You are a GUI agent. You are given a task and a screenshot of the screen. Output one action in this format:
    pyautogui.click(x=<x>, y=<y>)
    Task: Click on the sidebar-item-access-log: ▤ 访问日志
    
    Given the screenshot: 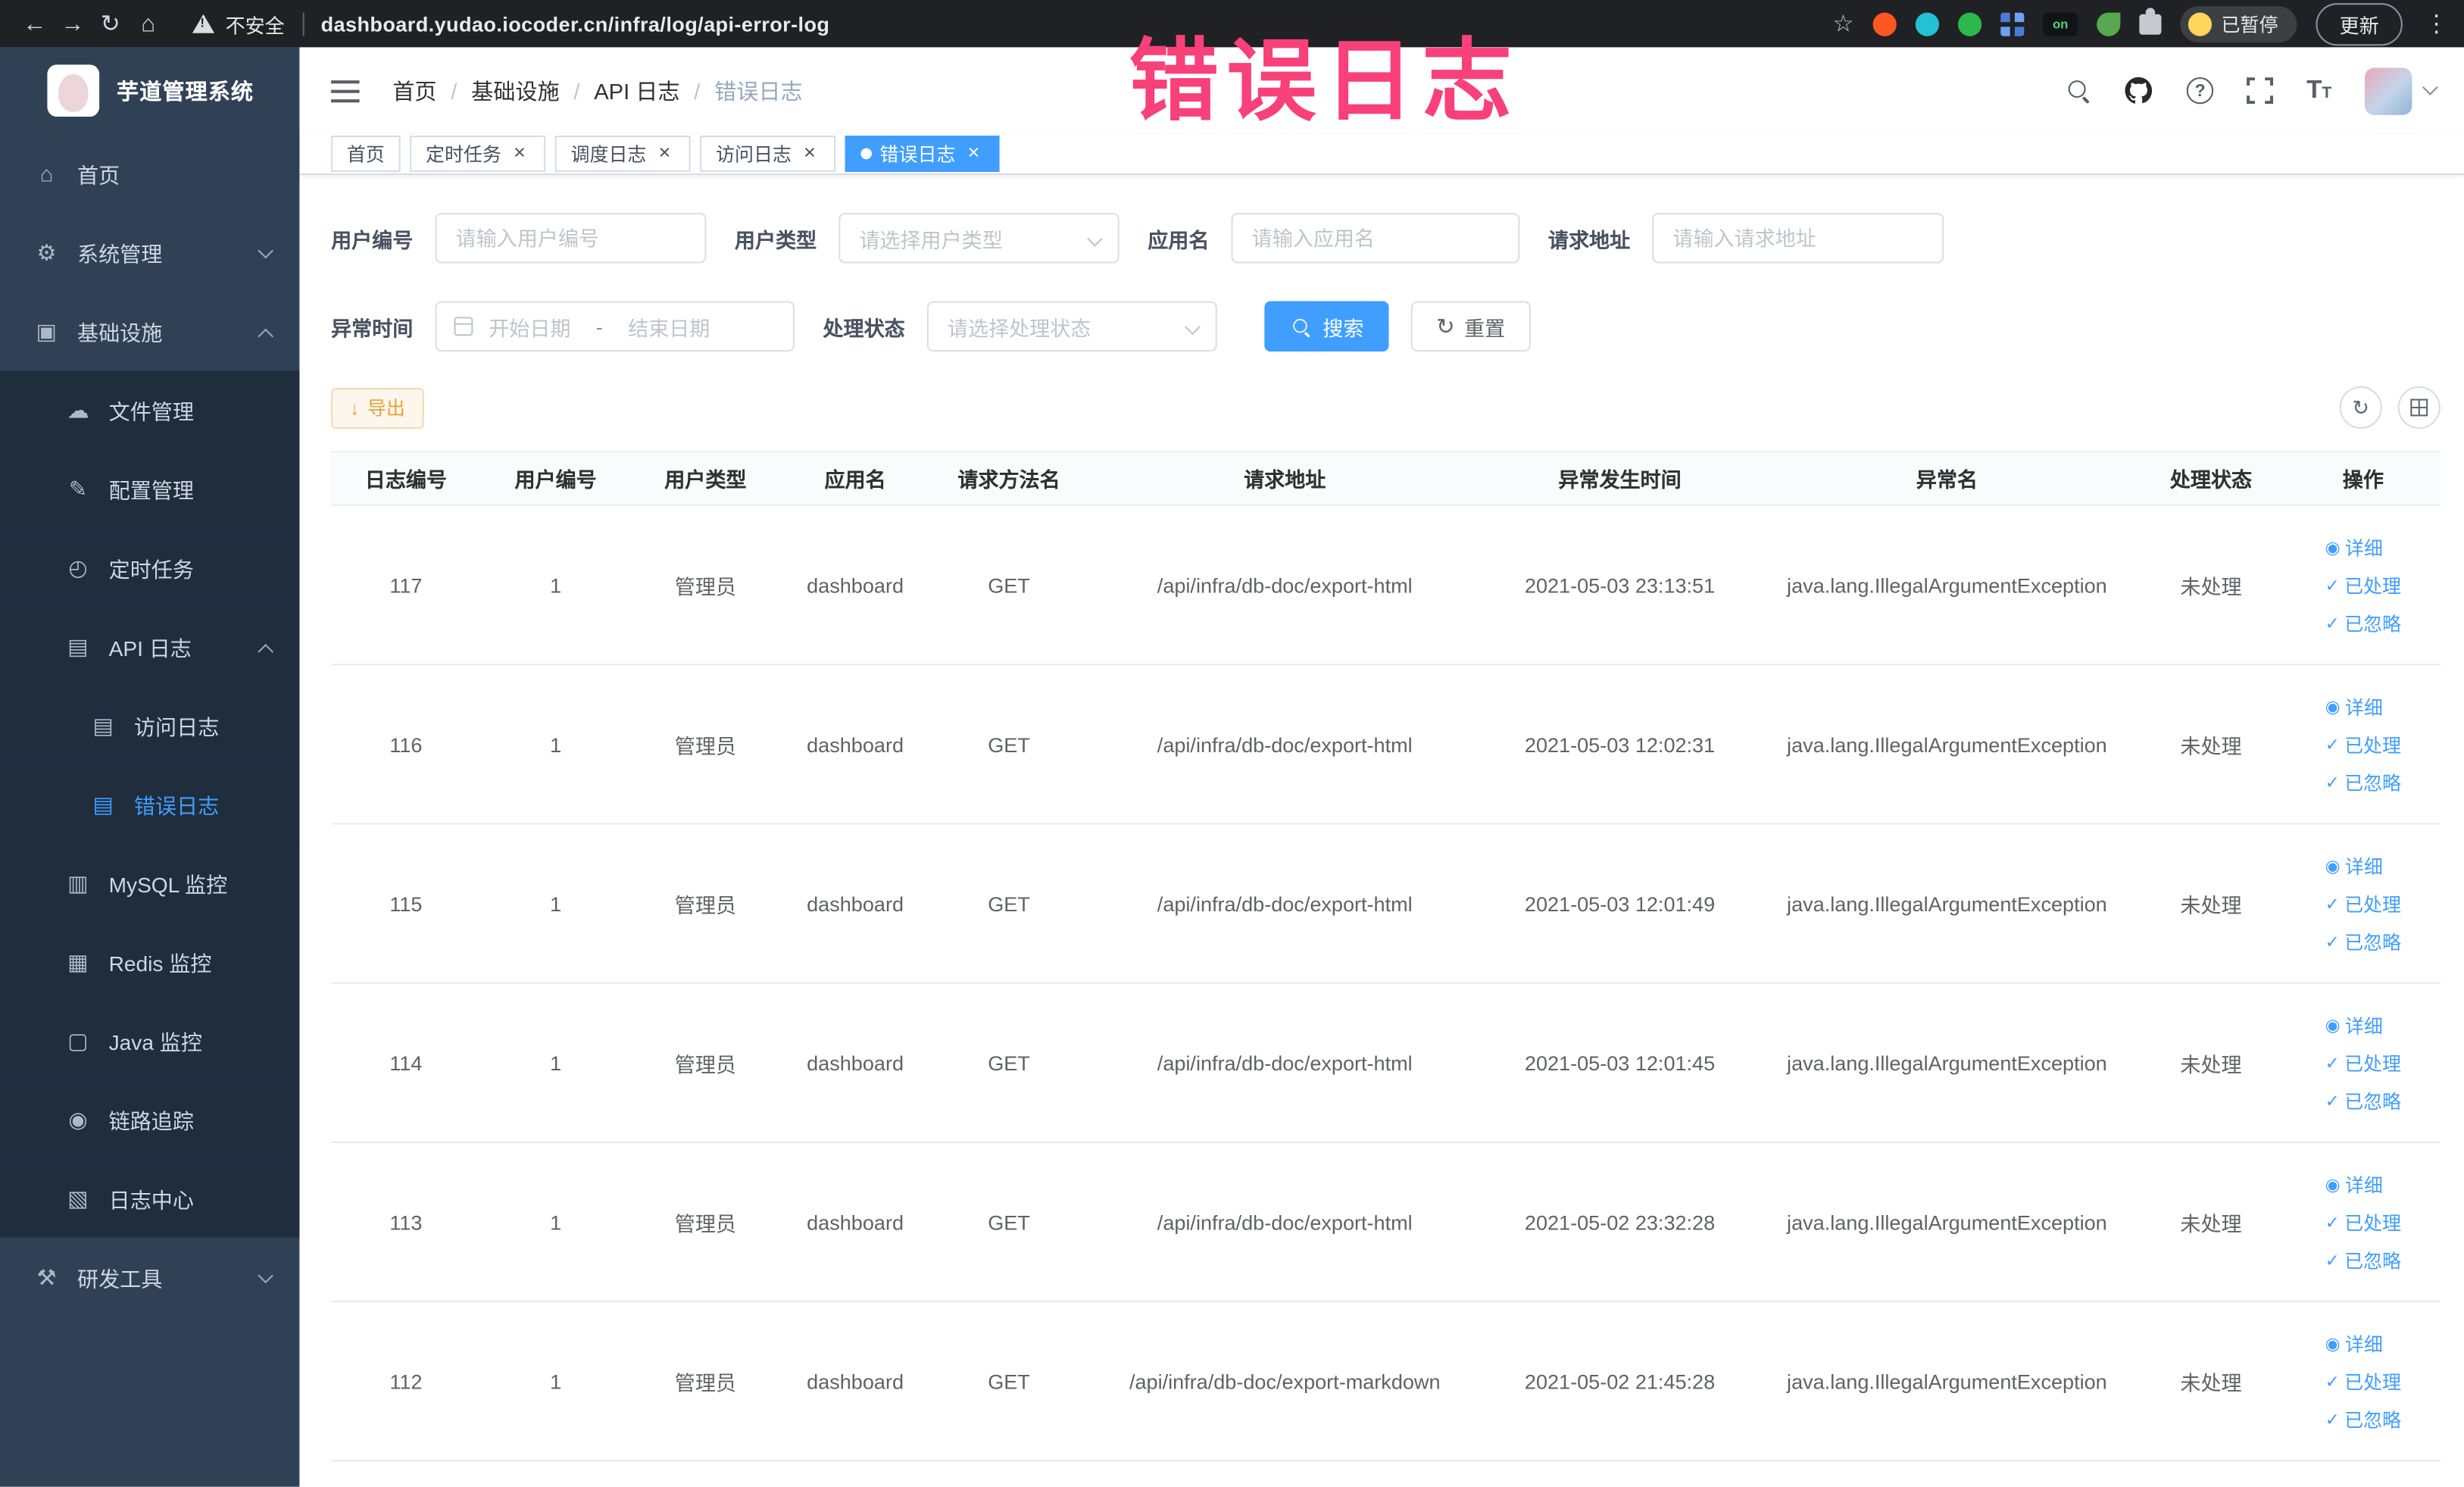 What is the action you would take?
    pyautogui.click(x=150, y=725)
    